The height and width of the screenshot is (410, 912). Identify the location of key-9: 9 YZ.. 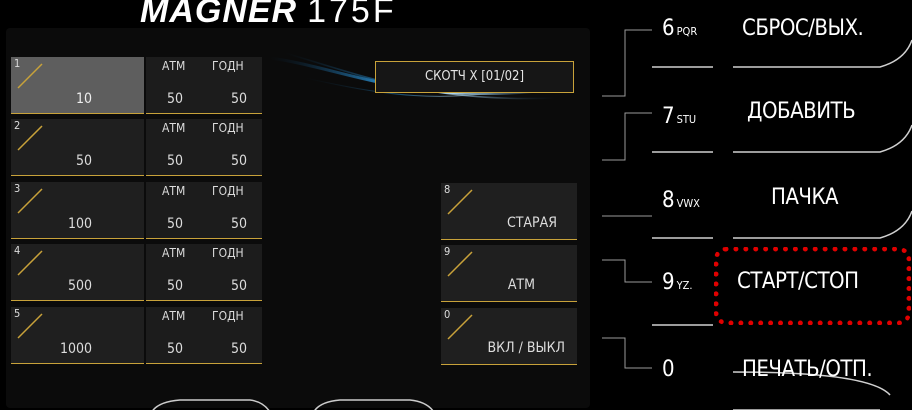
(677, 282).